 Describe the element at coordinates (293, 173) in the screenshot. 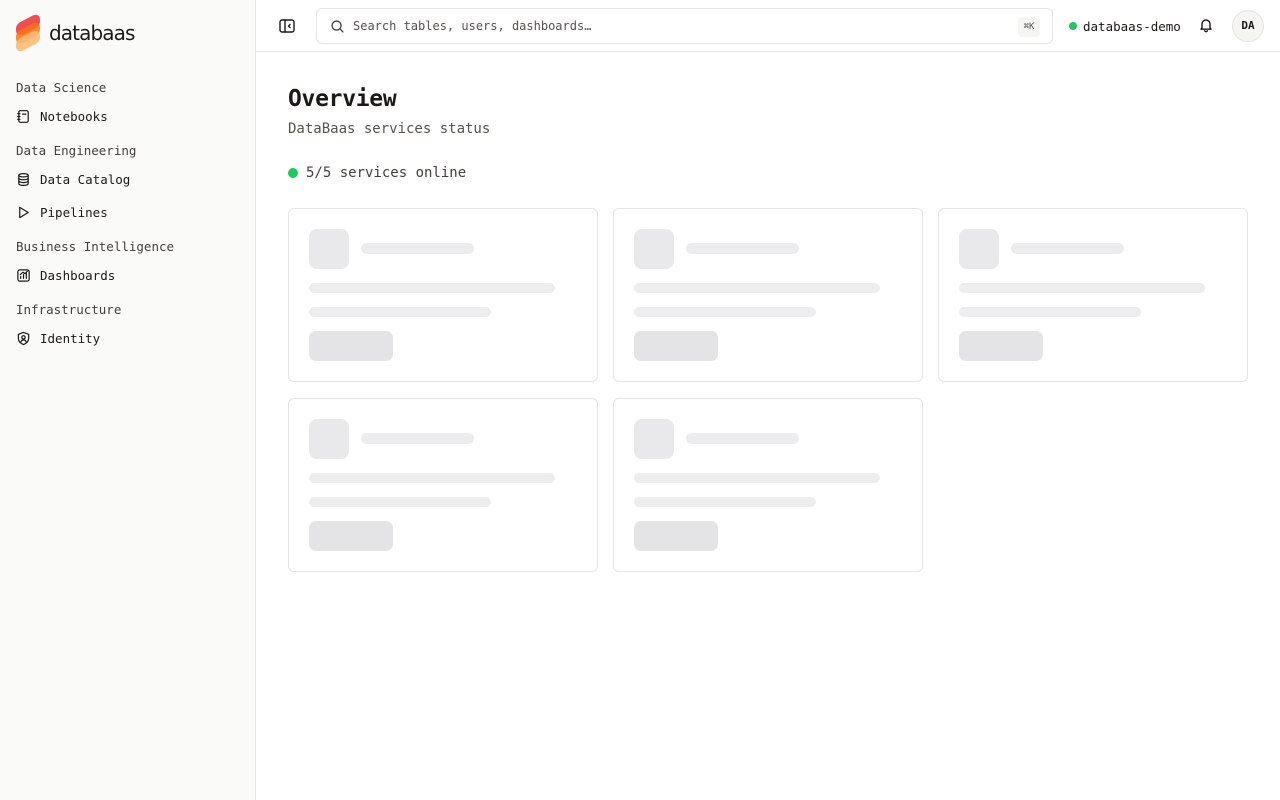

I see `status-dot` at that location.